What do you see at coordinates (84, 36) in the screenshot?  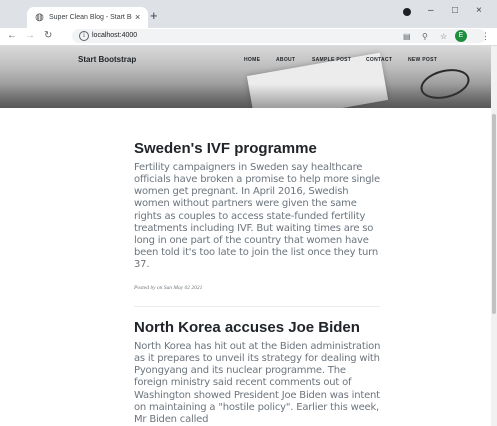 I see `site-info-icon: i` at bounding box center [84, 36].